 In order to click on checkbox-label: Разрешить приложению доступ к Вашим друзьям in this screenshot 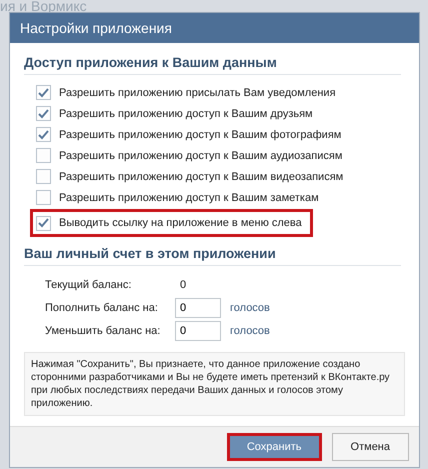, I will do `click(186, 114)`.